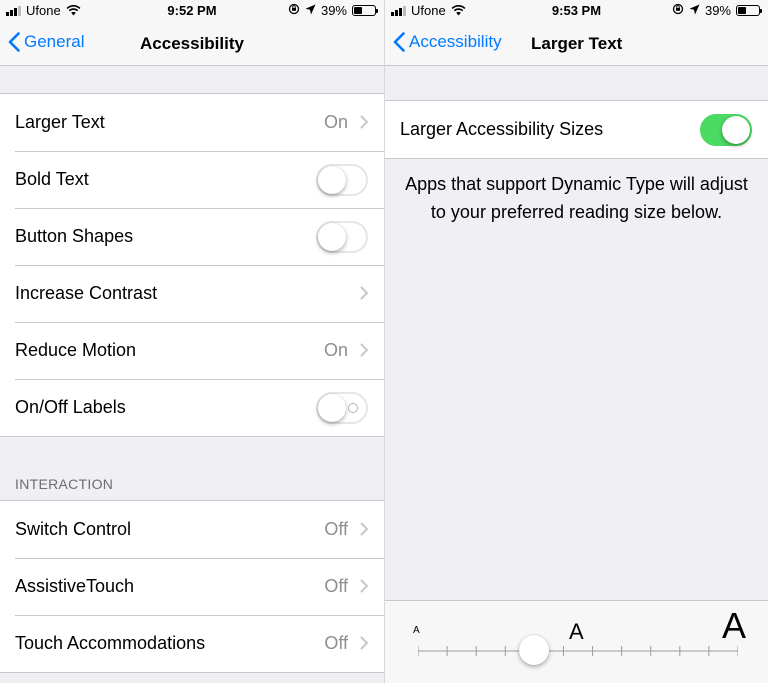 Image resolution: width=768 pixels, height=683 pixels. I want to click on setting-row-larger-text: Larger Text On, so click(192, 122).